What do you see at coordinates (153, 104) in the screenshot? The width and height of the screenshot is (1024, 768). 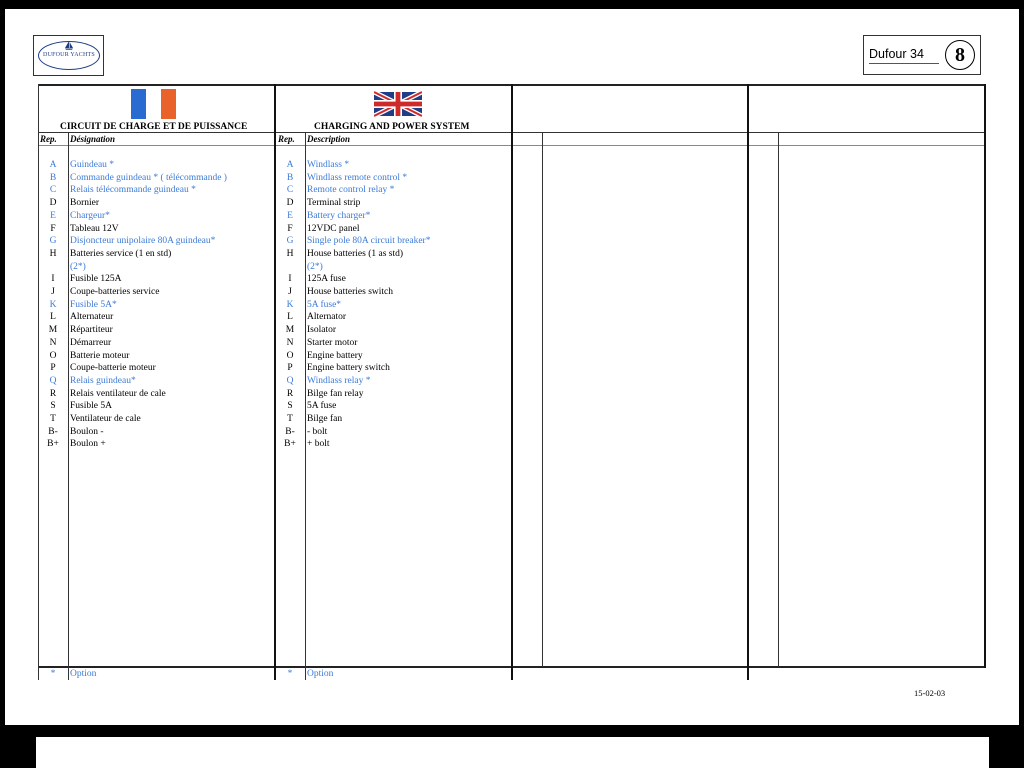 I see `french-flag-icon` at bounding box center [153, 104].